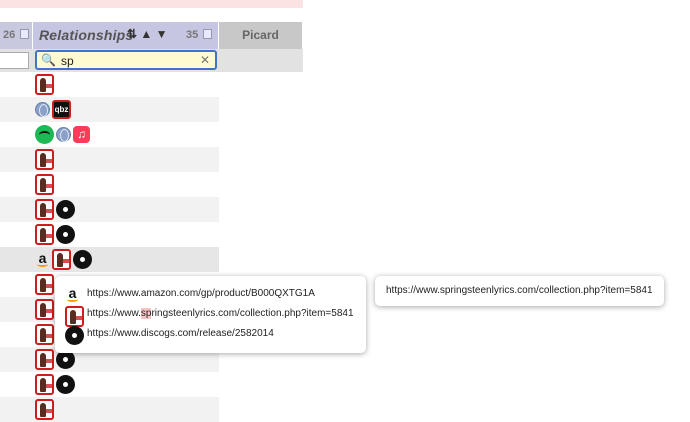 This screenshot has width=690, height=422. Describe the element at coordinates (114, 313) in the screenshot. I see `url-prefix: https://www.` at that location.